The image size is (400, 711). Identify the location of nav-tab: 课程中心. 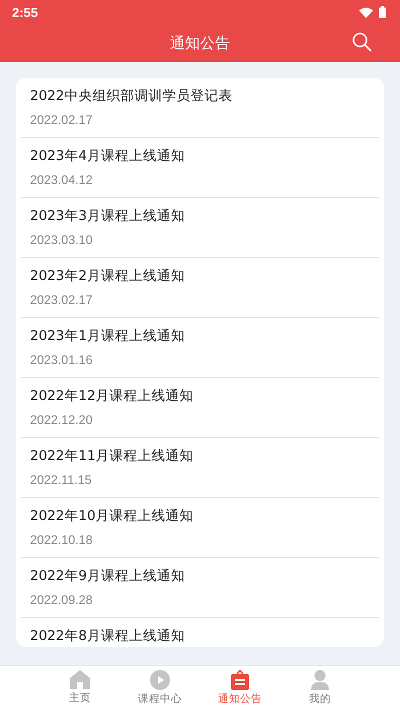
(160, 688).